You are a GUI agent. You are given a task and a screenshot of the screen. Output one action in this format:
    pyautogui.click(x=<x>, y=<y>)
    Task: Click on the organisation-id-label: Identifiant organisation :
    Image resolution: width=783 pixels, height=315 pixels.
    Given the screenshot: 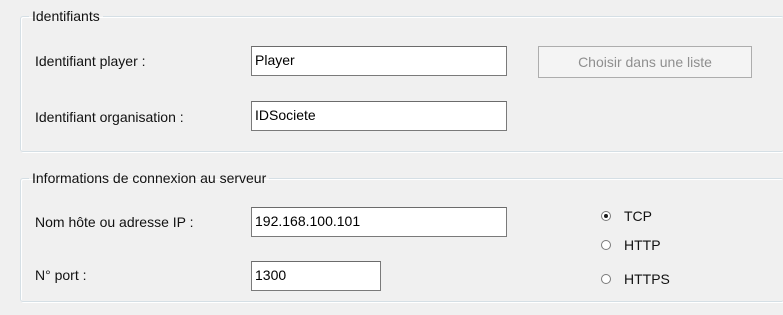 What is the action you would take?
    pyautogui.click(x=109, y=117)
    